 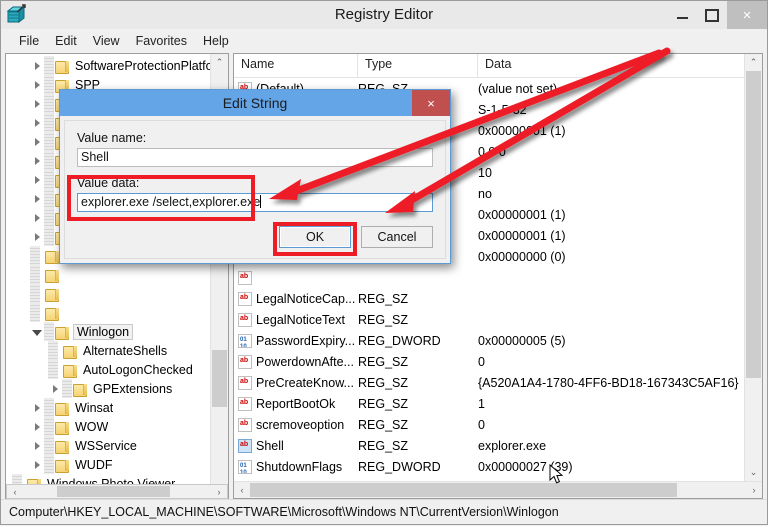 What do you see at coordinates (489, 319) in the screenshot?
I see `table-row: LegalNoticeText REG_SZ` at bounding box center [489, 319].